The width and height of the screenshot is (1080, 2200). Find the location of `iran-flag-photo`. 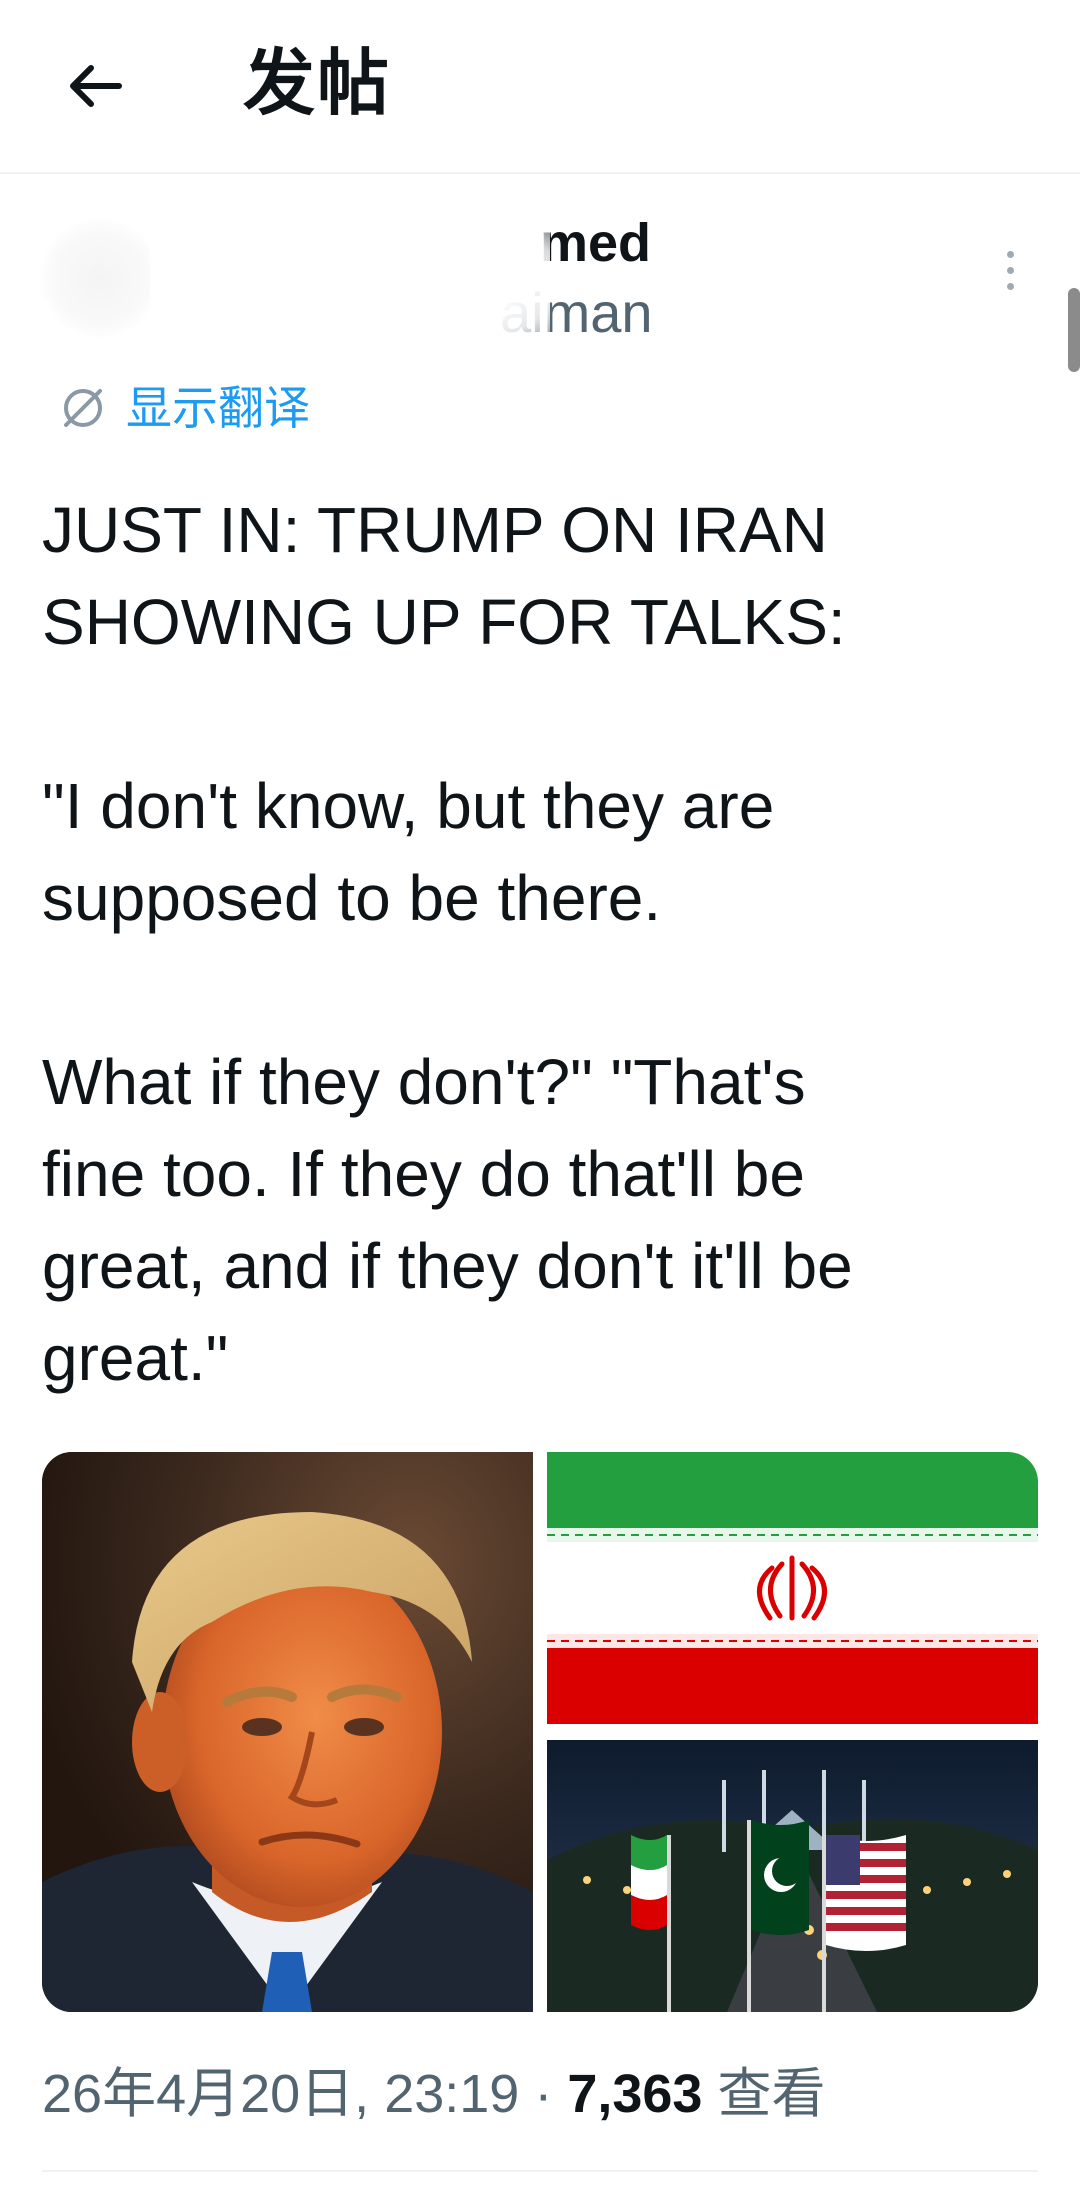

iran-flag-photo is located at coordinates (792, 1588).